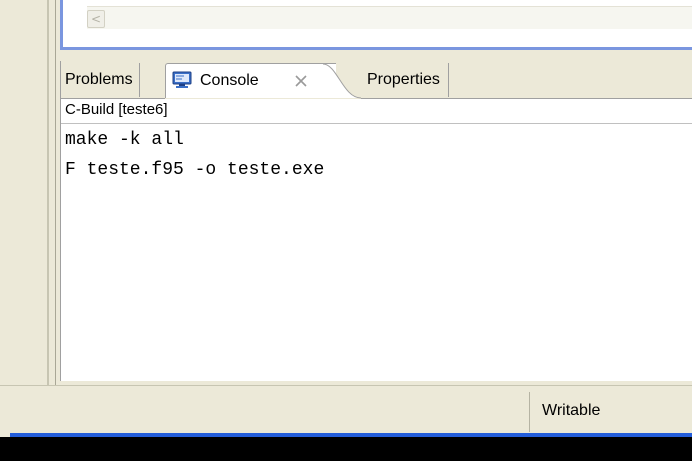  What do you see at coordinates (48, 192) in the screenshot?
I see `left-sash` at bounding box center [48, 192].